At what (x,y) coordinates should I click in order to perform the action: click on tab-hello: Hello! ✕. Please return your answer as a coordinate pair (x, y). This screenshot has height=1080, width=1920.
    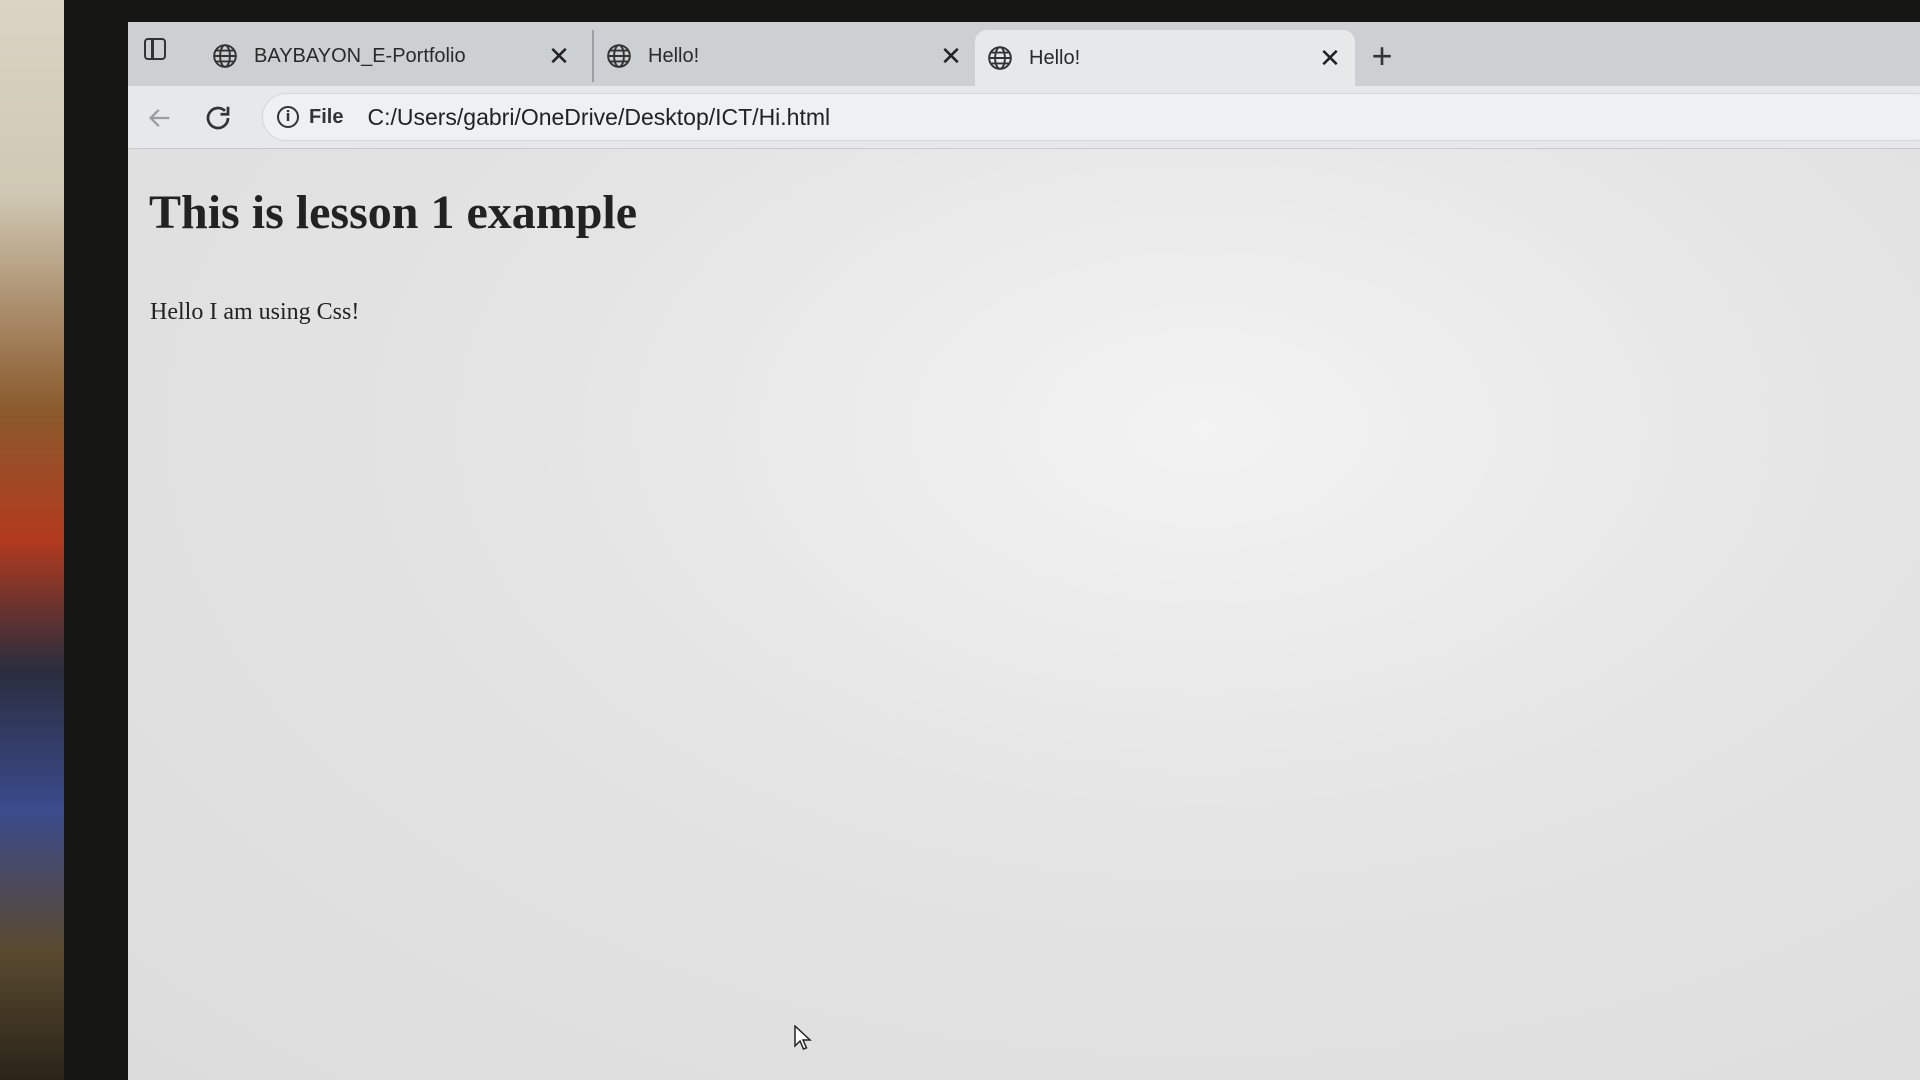
    Looking at the image, I should click on (784, 56).